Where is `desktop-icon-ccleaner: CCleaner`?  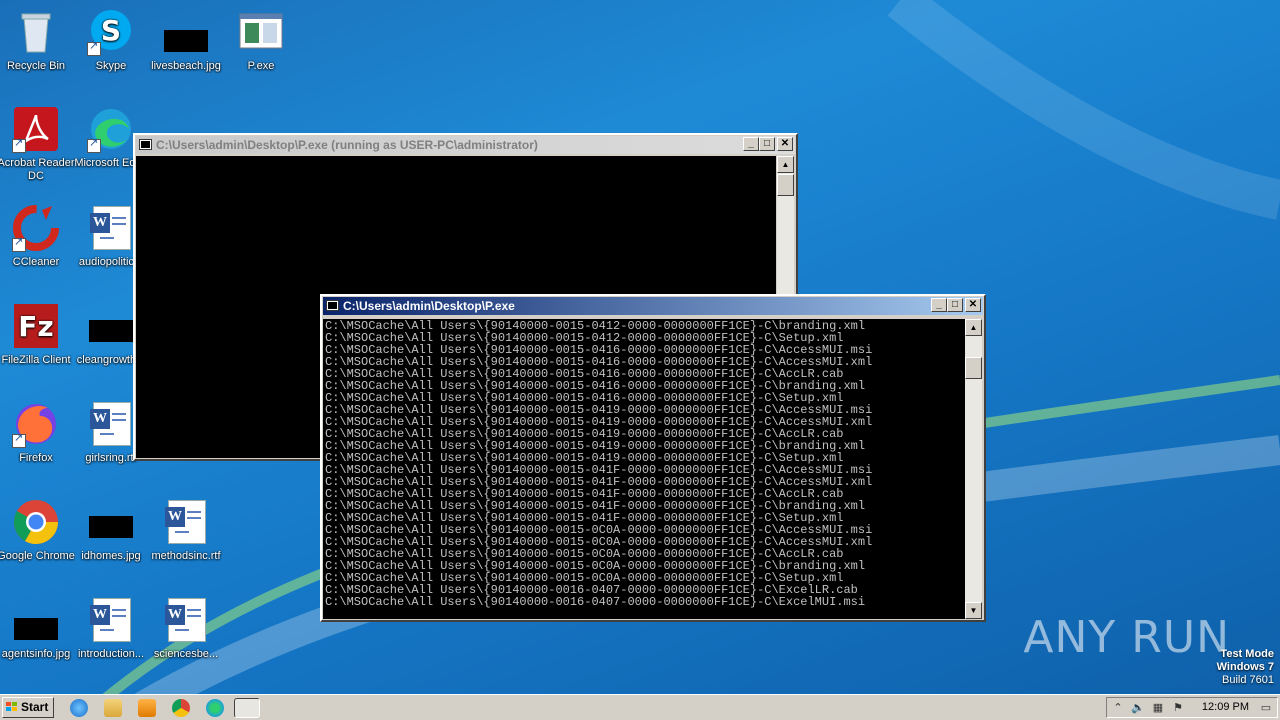
desktop-icon-ccleaner: CCleaner is located at coordinates (37, 236).